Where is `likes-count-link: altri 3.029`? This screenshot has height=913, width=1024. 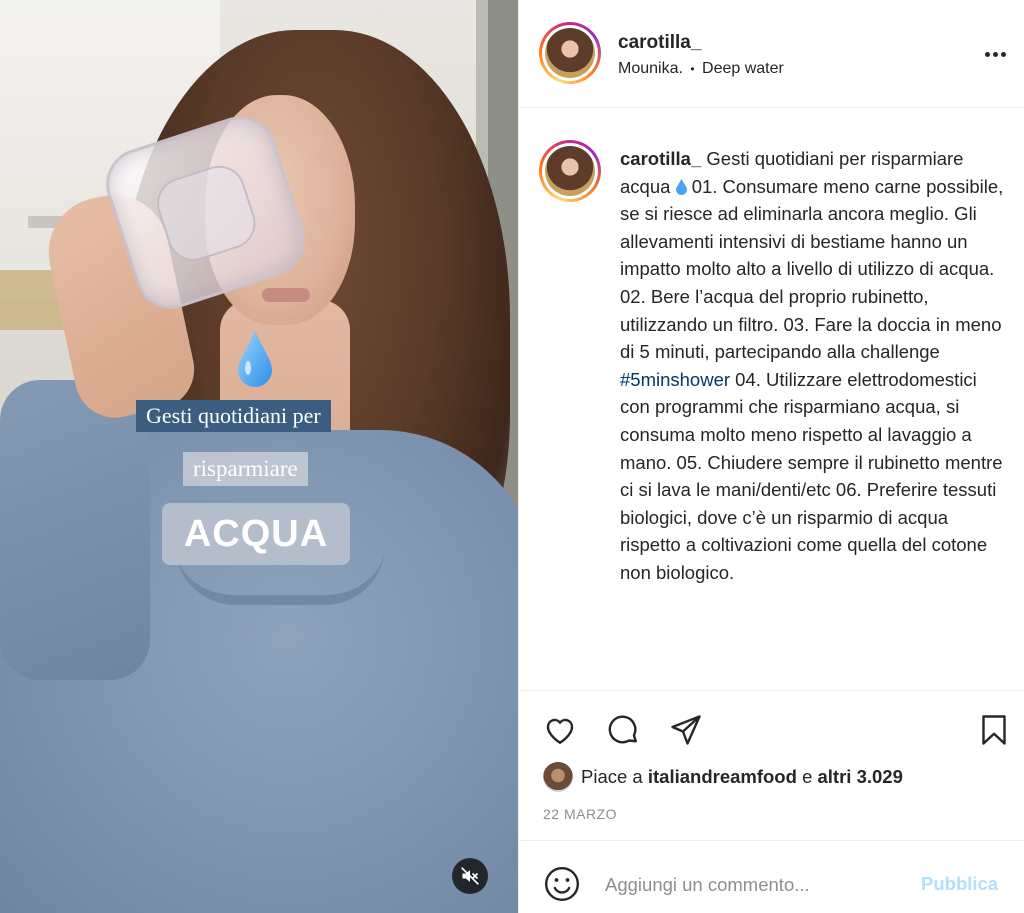 likes-count-link: altri 3.029 is located at coordinates (860, 777).